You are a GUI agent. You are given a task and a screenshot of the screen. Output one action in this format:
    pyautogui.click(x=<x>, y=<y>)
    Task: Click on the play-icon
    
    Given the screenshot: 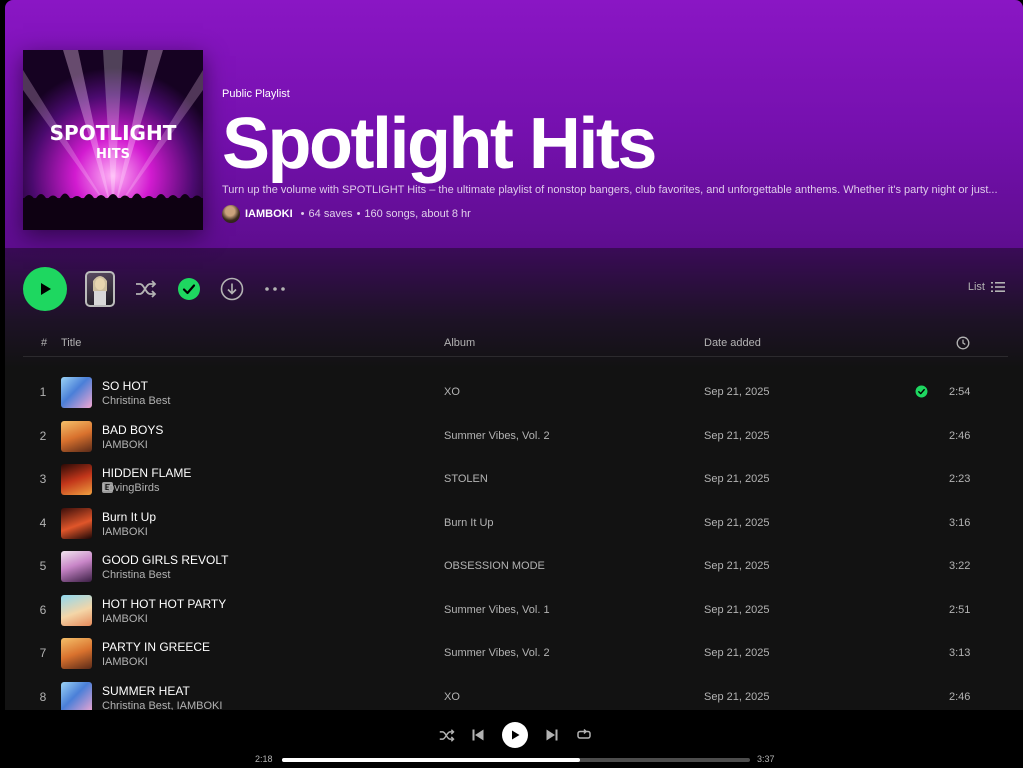 What is the action you would take?
    pyautogui.click(x=516, y=735)
    